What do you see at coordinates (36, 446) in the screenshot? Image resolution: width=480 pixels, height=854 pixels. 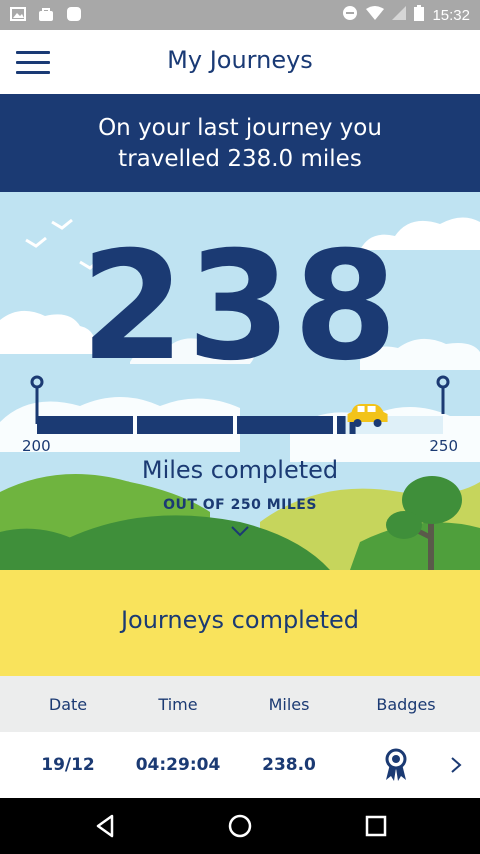 I see `scale-start-label: 200` at bounding box center [36, 446].